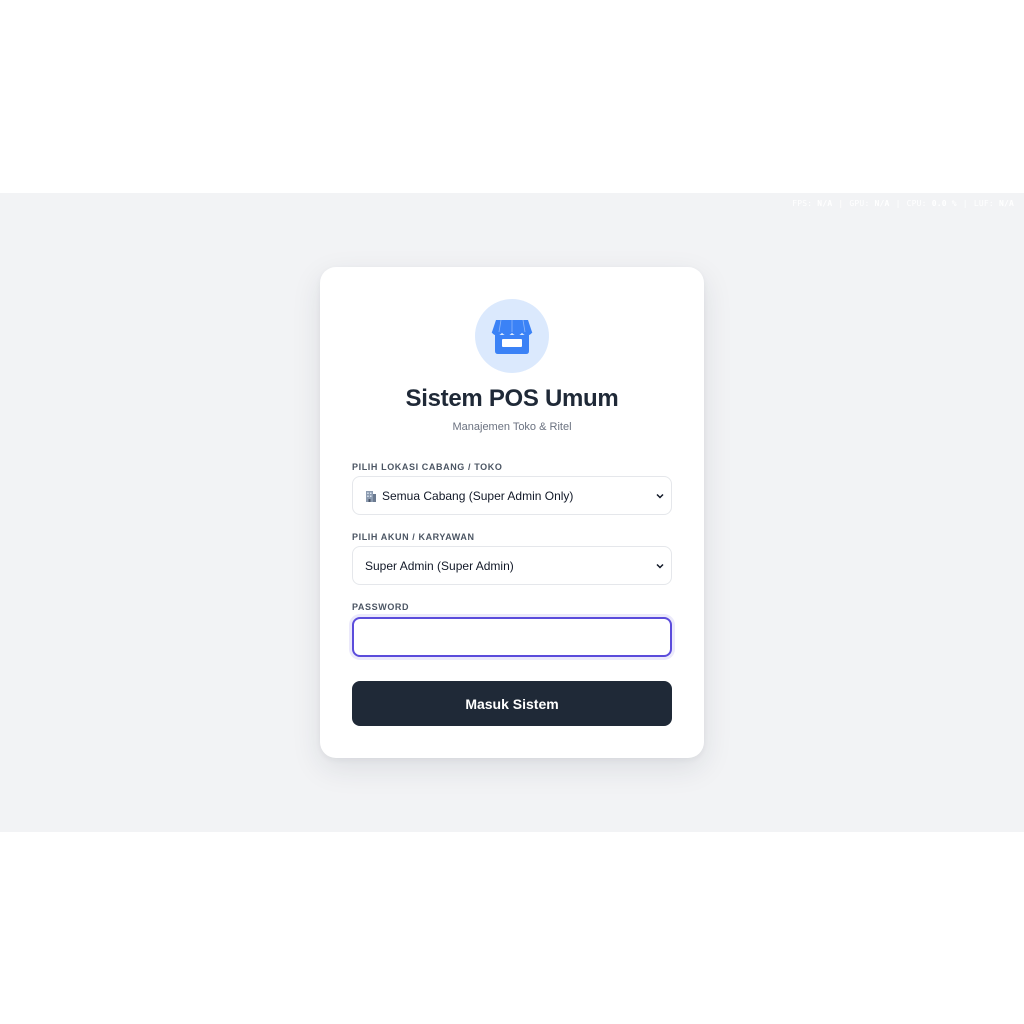  I want to click on account-select: Super Admin (Super Admin), so click(512, 565).